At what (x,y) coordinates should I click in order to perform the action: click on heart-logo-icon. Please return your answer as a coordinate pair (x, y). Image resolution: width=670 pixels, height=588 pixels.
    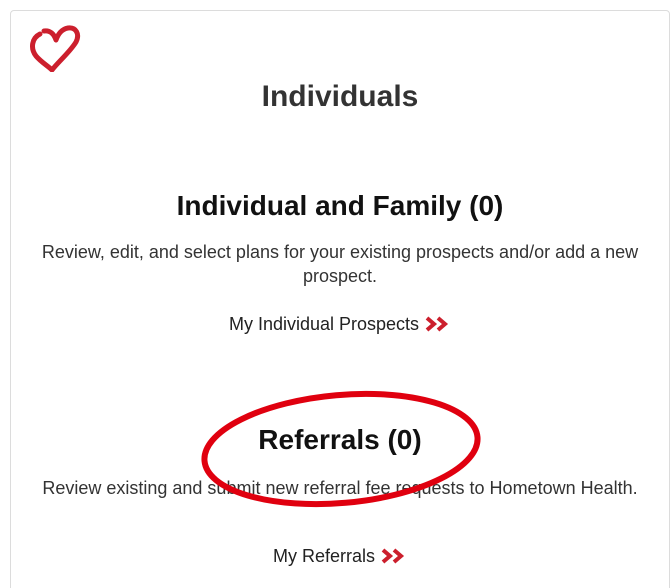
    Looking at the image, I should click on (55, 48).